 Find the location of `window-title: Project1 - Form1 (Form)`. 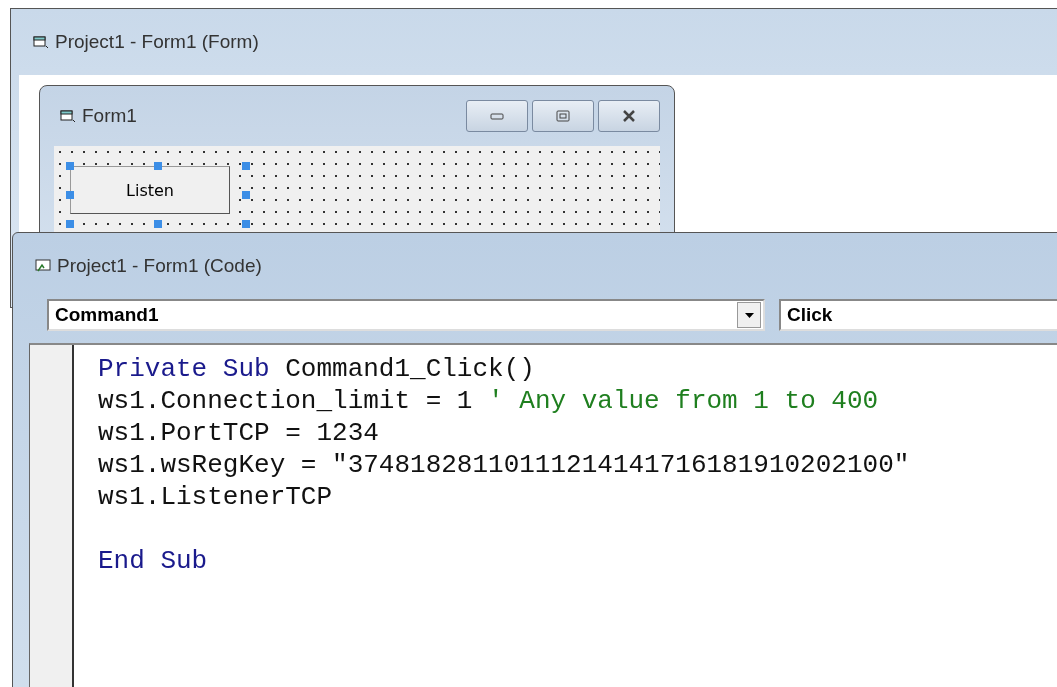

window-title: Project1 - Form1 (Form) is located at coordinates (157, 42).